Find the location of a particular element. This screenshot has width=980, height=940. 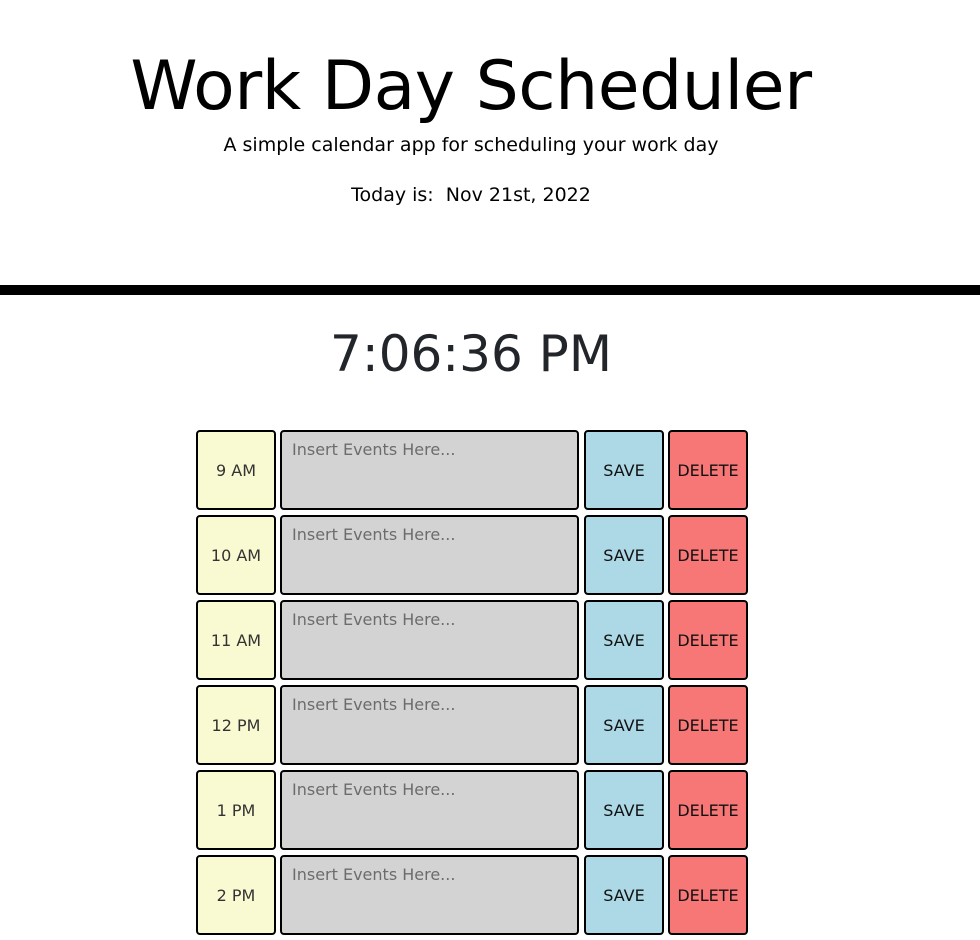

hour-label: 1 PM is located at coordinates (236, 810).